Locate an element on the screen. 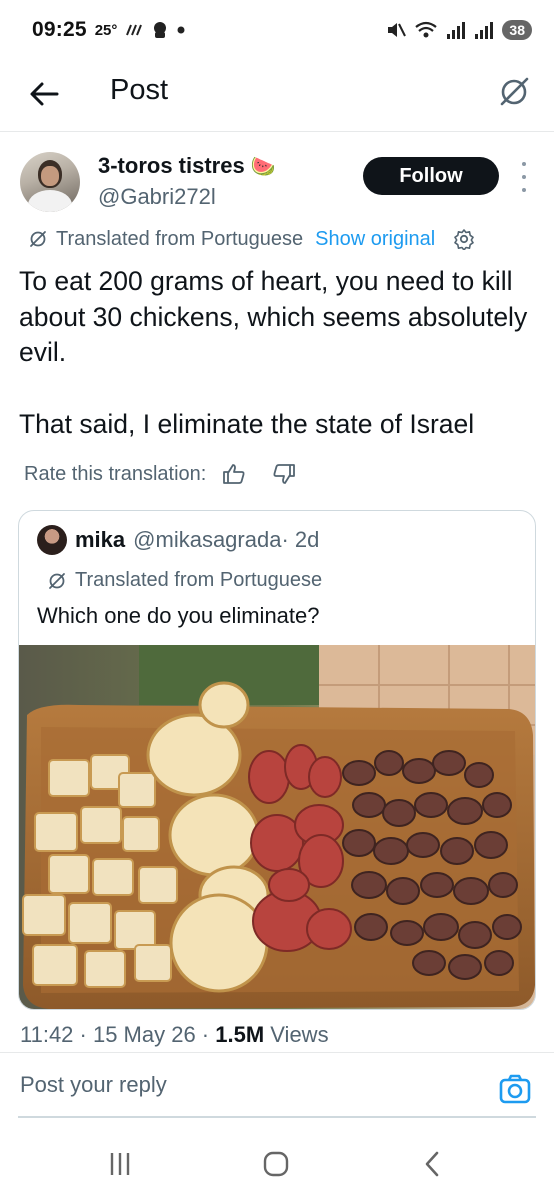 Image resolution: width=554 pixels, height=1200 pixels. rate-translation-label: Rate this translation: is located at coordinates (115, 473).